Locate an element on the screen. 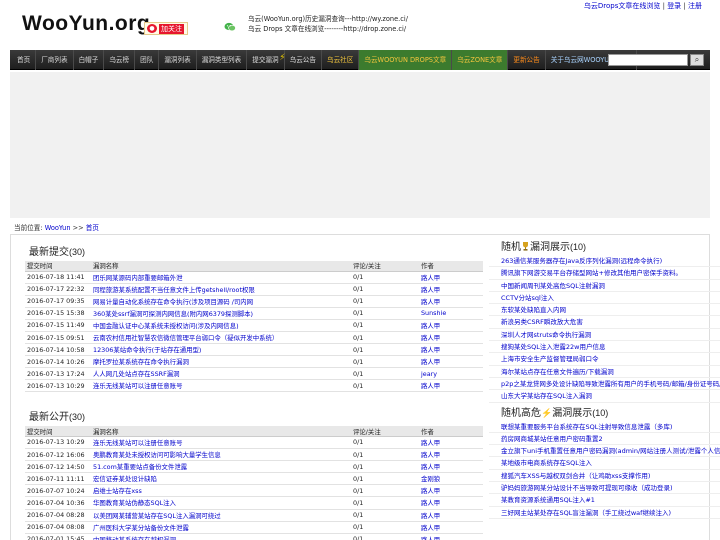  vuln-link: 联想某重要服务平台系统存在SQL注射导致信息泄露（多库) is located at coordinates (586, 427).